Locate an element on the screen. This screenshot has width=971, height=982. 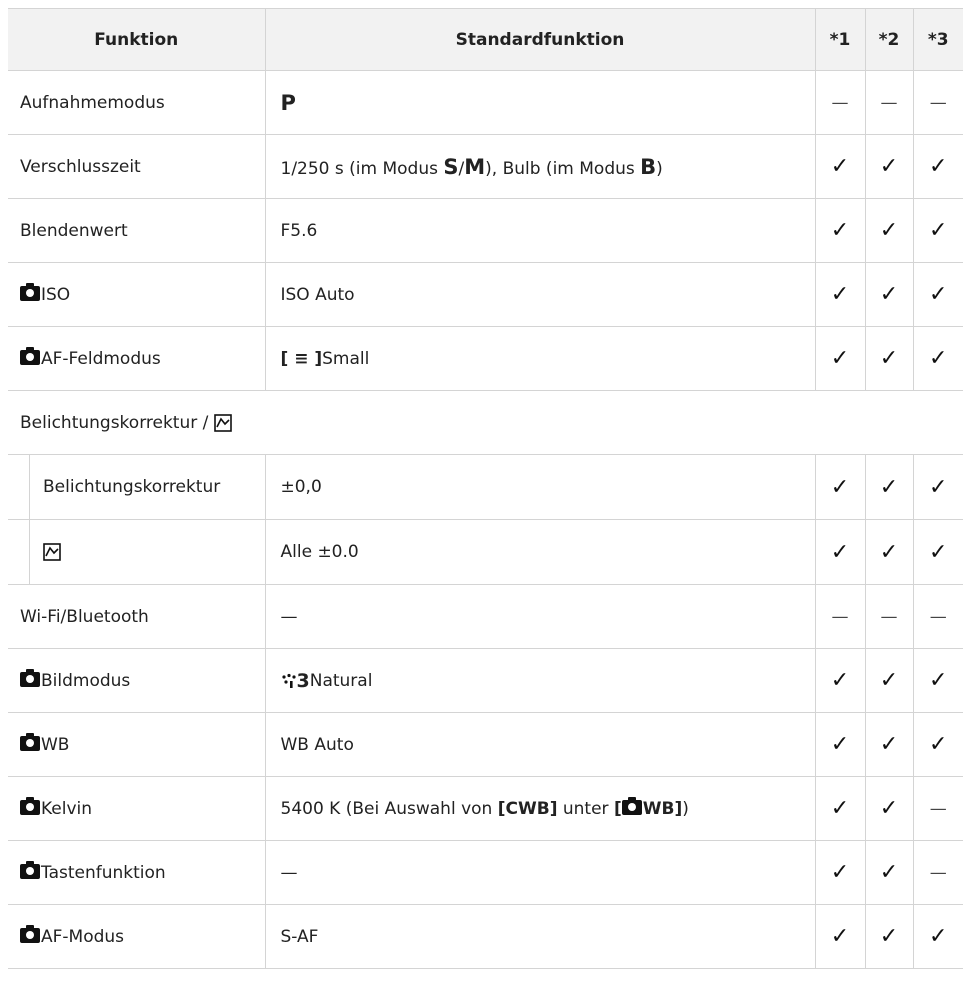
row-label: Belichtungskorrektur is located at coordinates (132, 487).